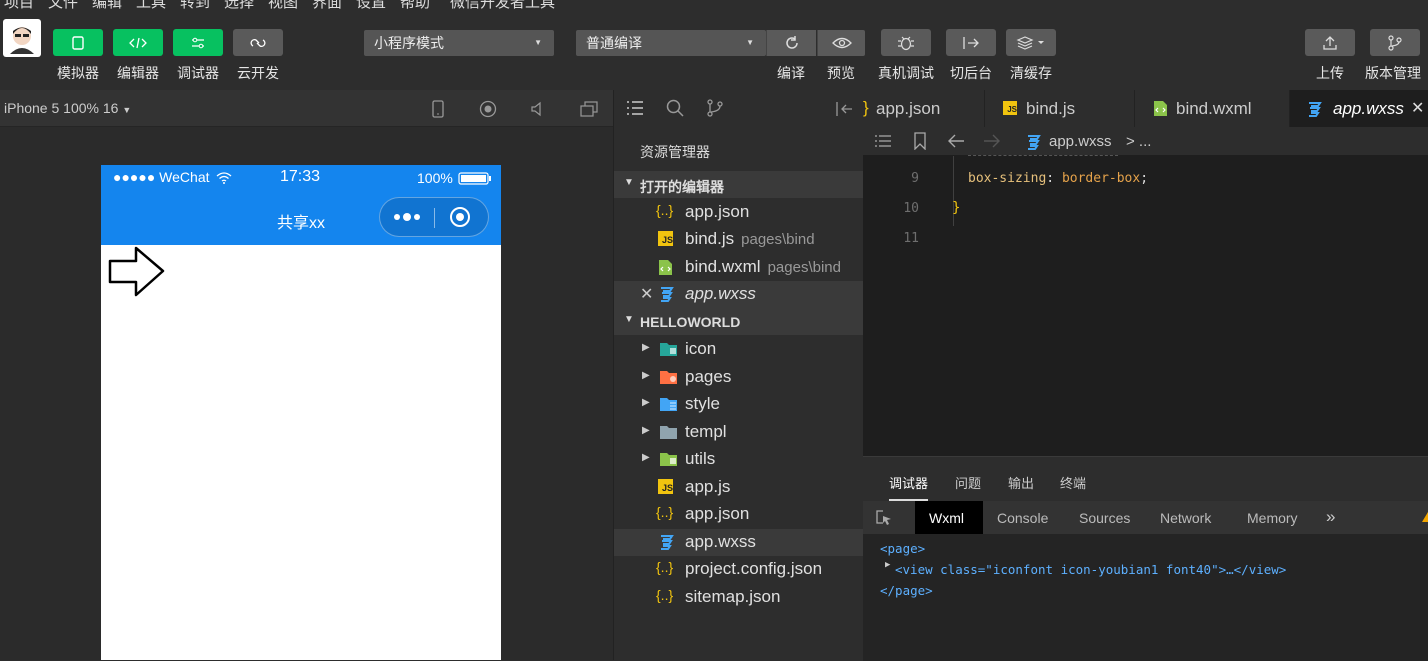 This screenshot has width=1428, height=661. What do you see at coordinates (949, 517) in the screenshot?
I see `tab-wxml-active: Wxml` at bounding box center [949, 517].